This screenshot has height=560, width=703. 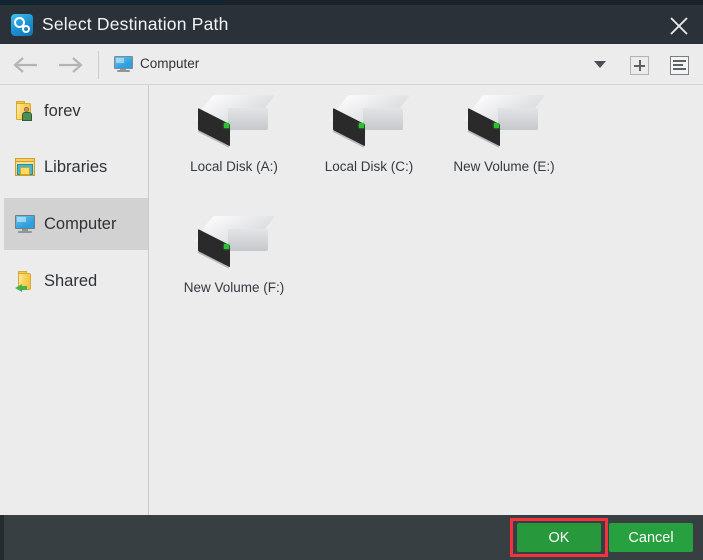 I want to click on person-body, so click(x=27, y=116).